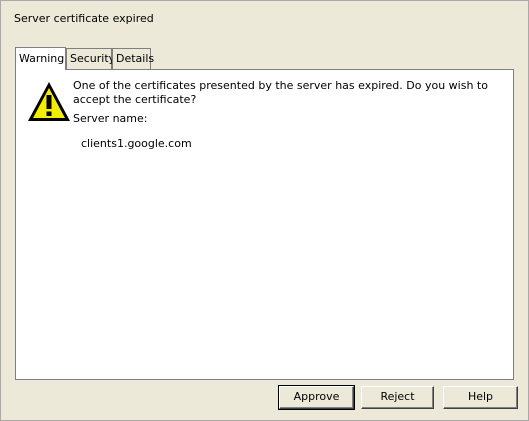 The image size is (529, 421). What do you see at coordinates (136, 143) in the screenshot?
I see `server-name-value: clients1.google.com` at bounding box center [136, 143].